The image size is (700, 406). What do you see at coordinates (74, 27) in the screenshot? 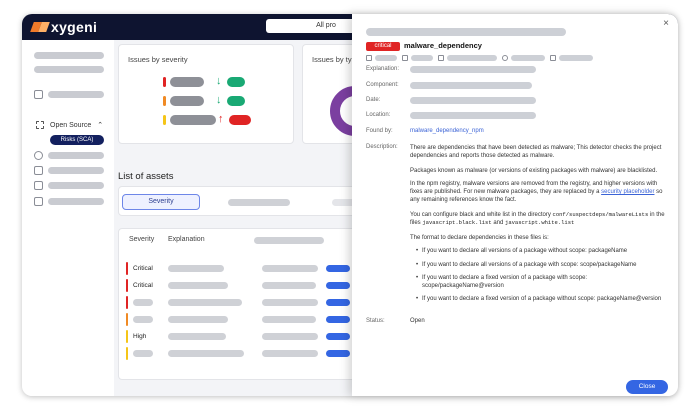
I see `logo-text: xygeni` at bounding box center [74, 27].